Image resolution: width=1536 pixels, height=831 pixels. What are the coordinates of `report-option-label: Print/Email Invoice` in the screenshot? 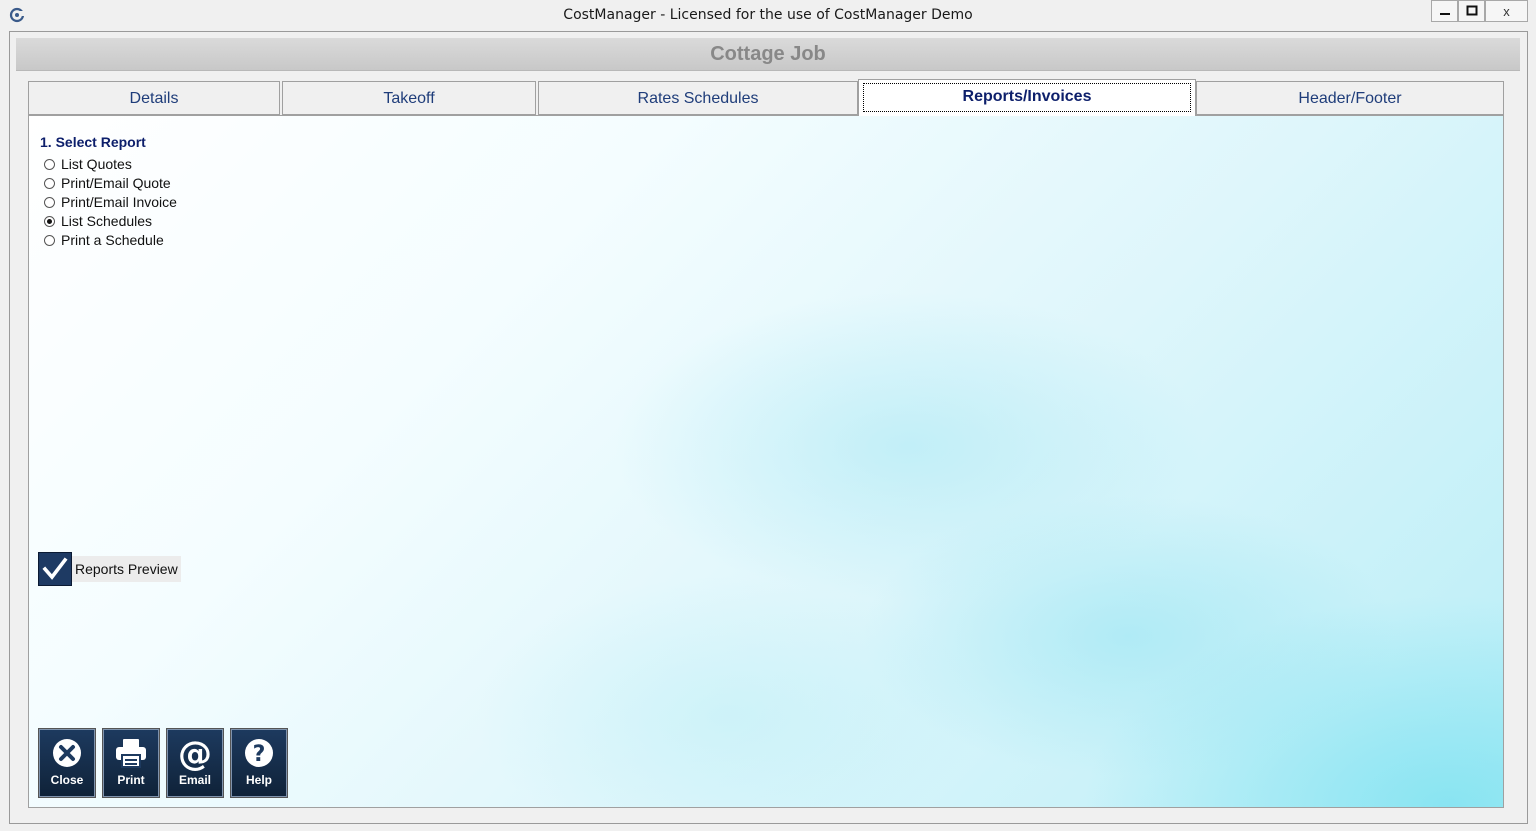 It's located at (119, 202).